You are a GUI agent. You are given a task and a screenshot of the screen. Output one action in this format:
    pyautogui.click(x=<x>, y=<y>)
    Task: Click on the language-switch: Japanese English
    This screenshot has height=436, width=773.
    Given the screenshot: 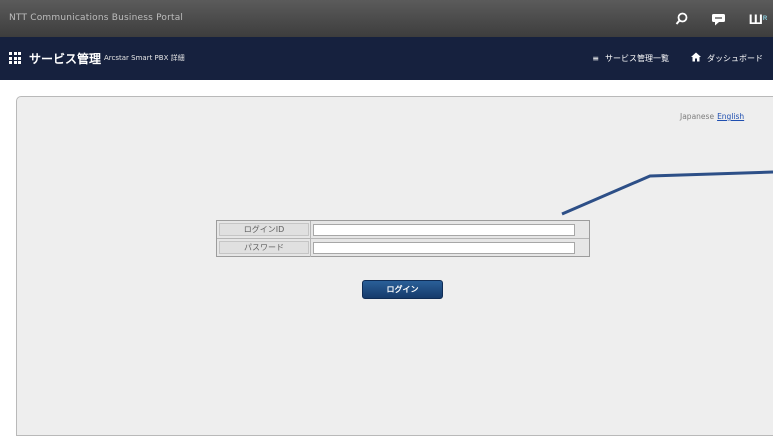 What is the action you would take?
    pyautogui.click(x=712, y=116)
    